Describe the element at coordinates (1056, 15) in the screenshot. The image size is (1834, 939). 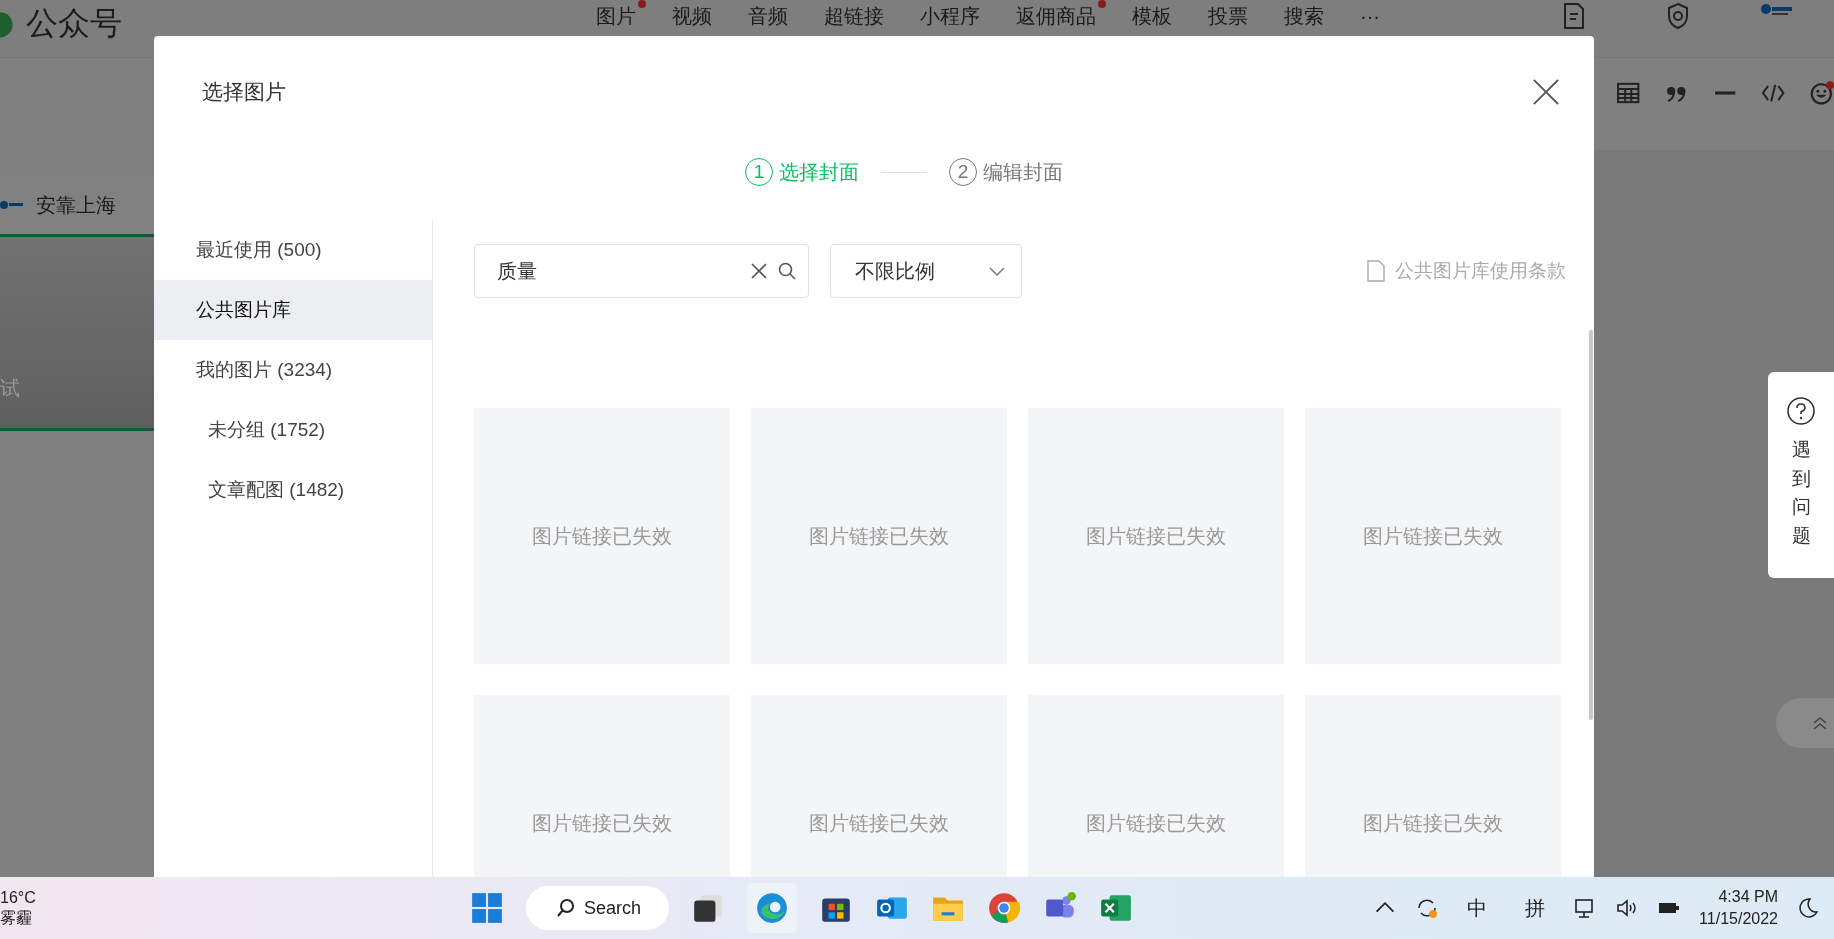
I see `toolbar-item: 返佣商品` at that location.